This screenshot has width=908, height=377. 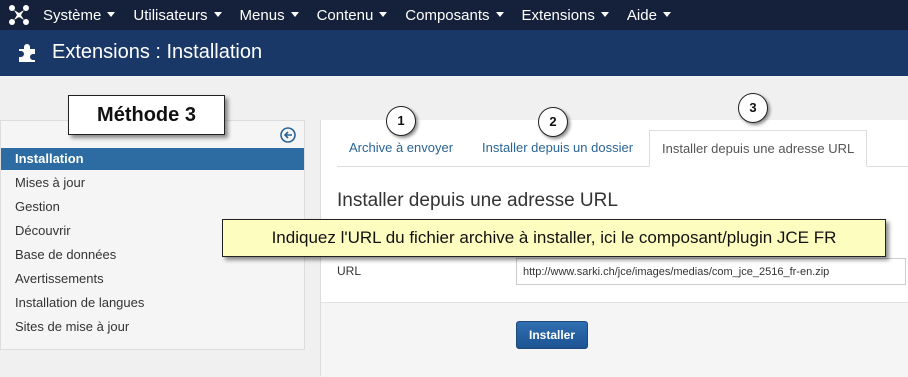 What do you see at coordinates (758, 148) in the screenshot?
I see `tab-installer-url: Installer depuis une adresse URL` at bounding box center [758, 148].